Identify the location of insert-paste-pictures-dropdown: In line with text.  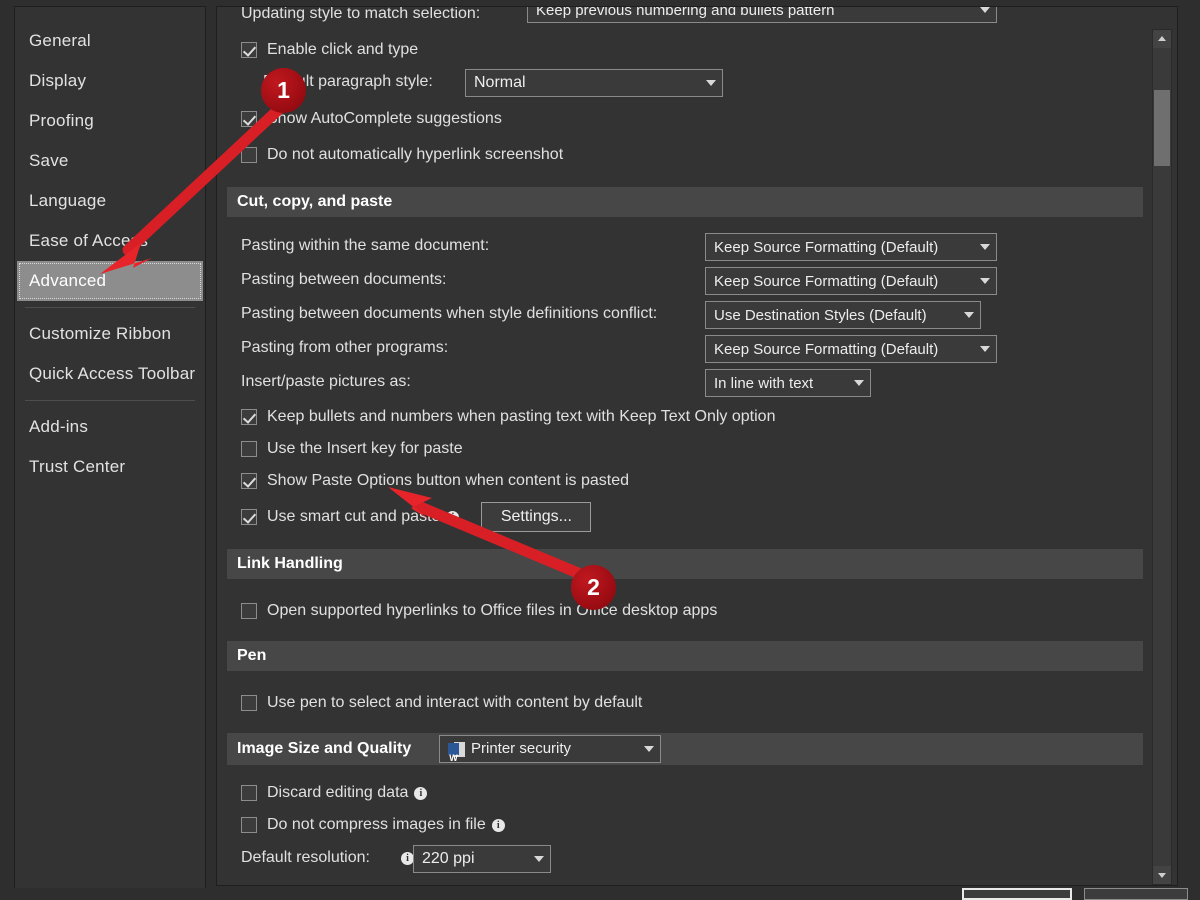
(788, 383).